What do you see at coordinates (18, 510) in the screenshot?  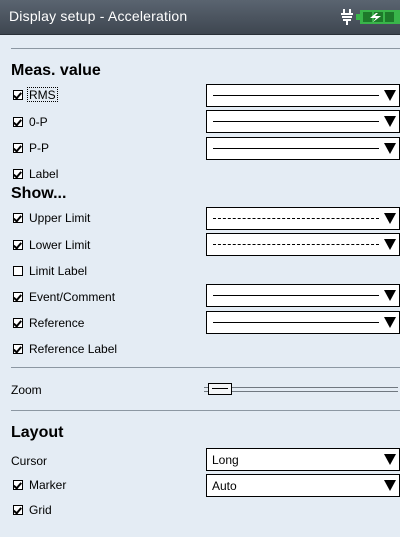 I see `grid-checkbox` at bounding box center [18, 510].